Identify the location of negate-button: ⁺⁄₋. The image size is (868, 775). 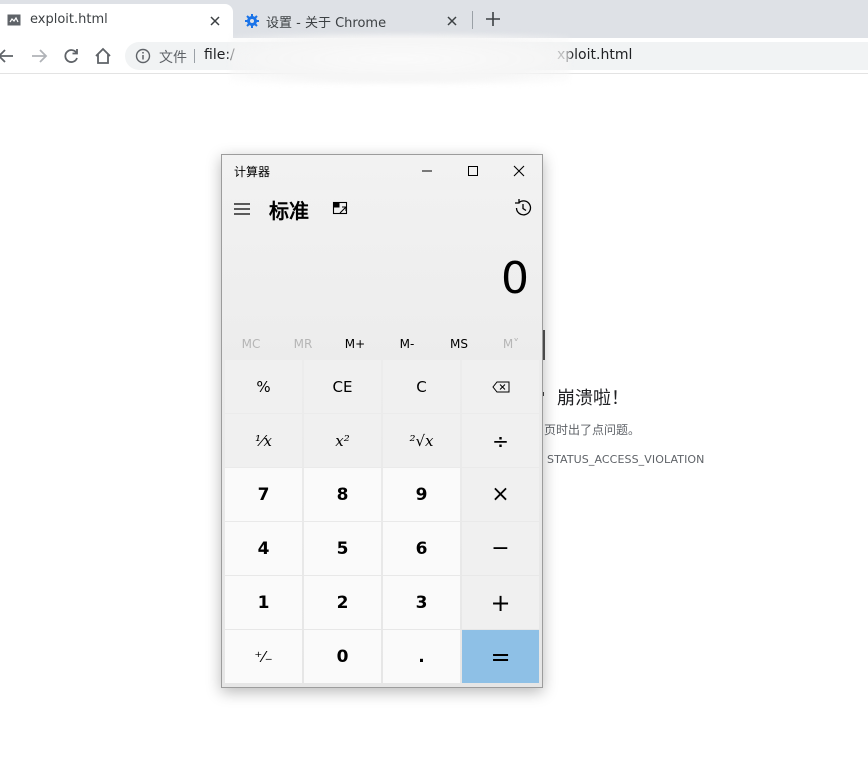
(263, 656).